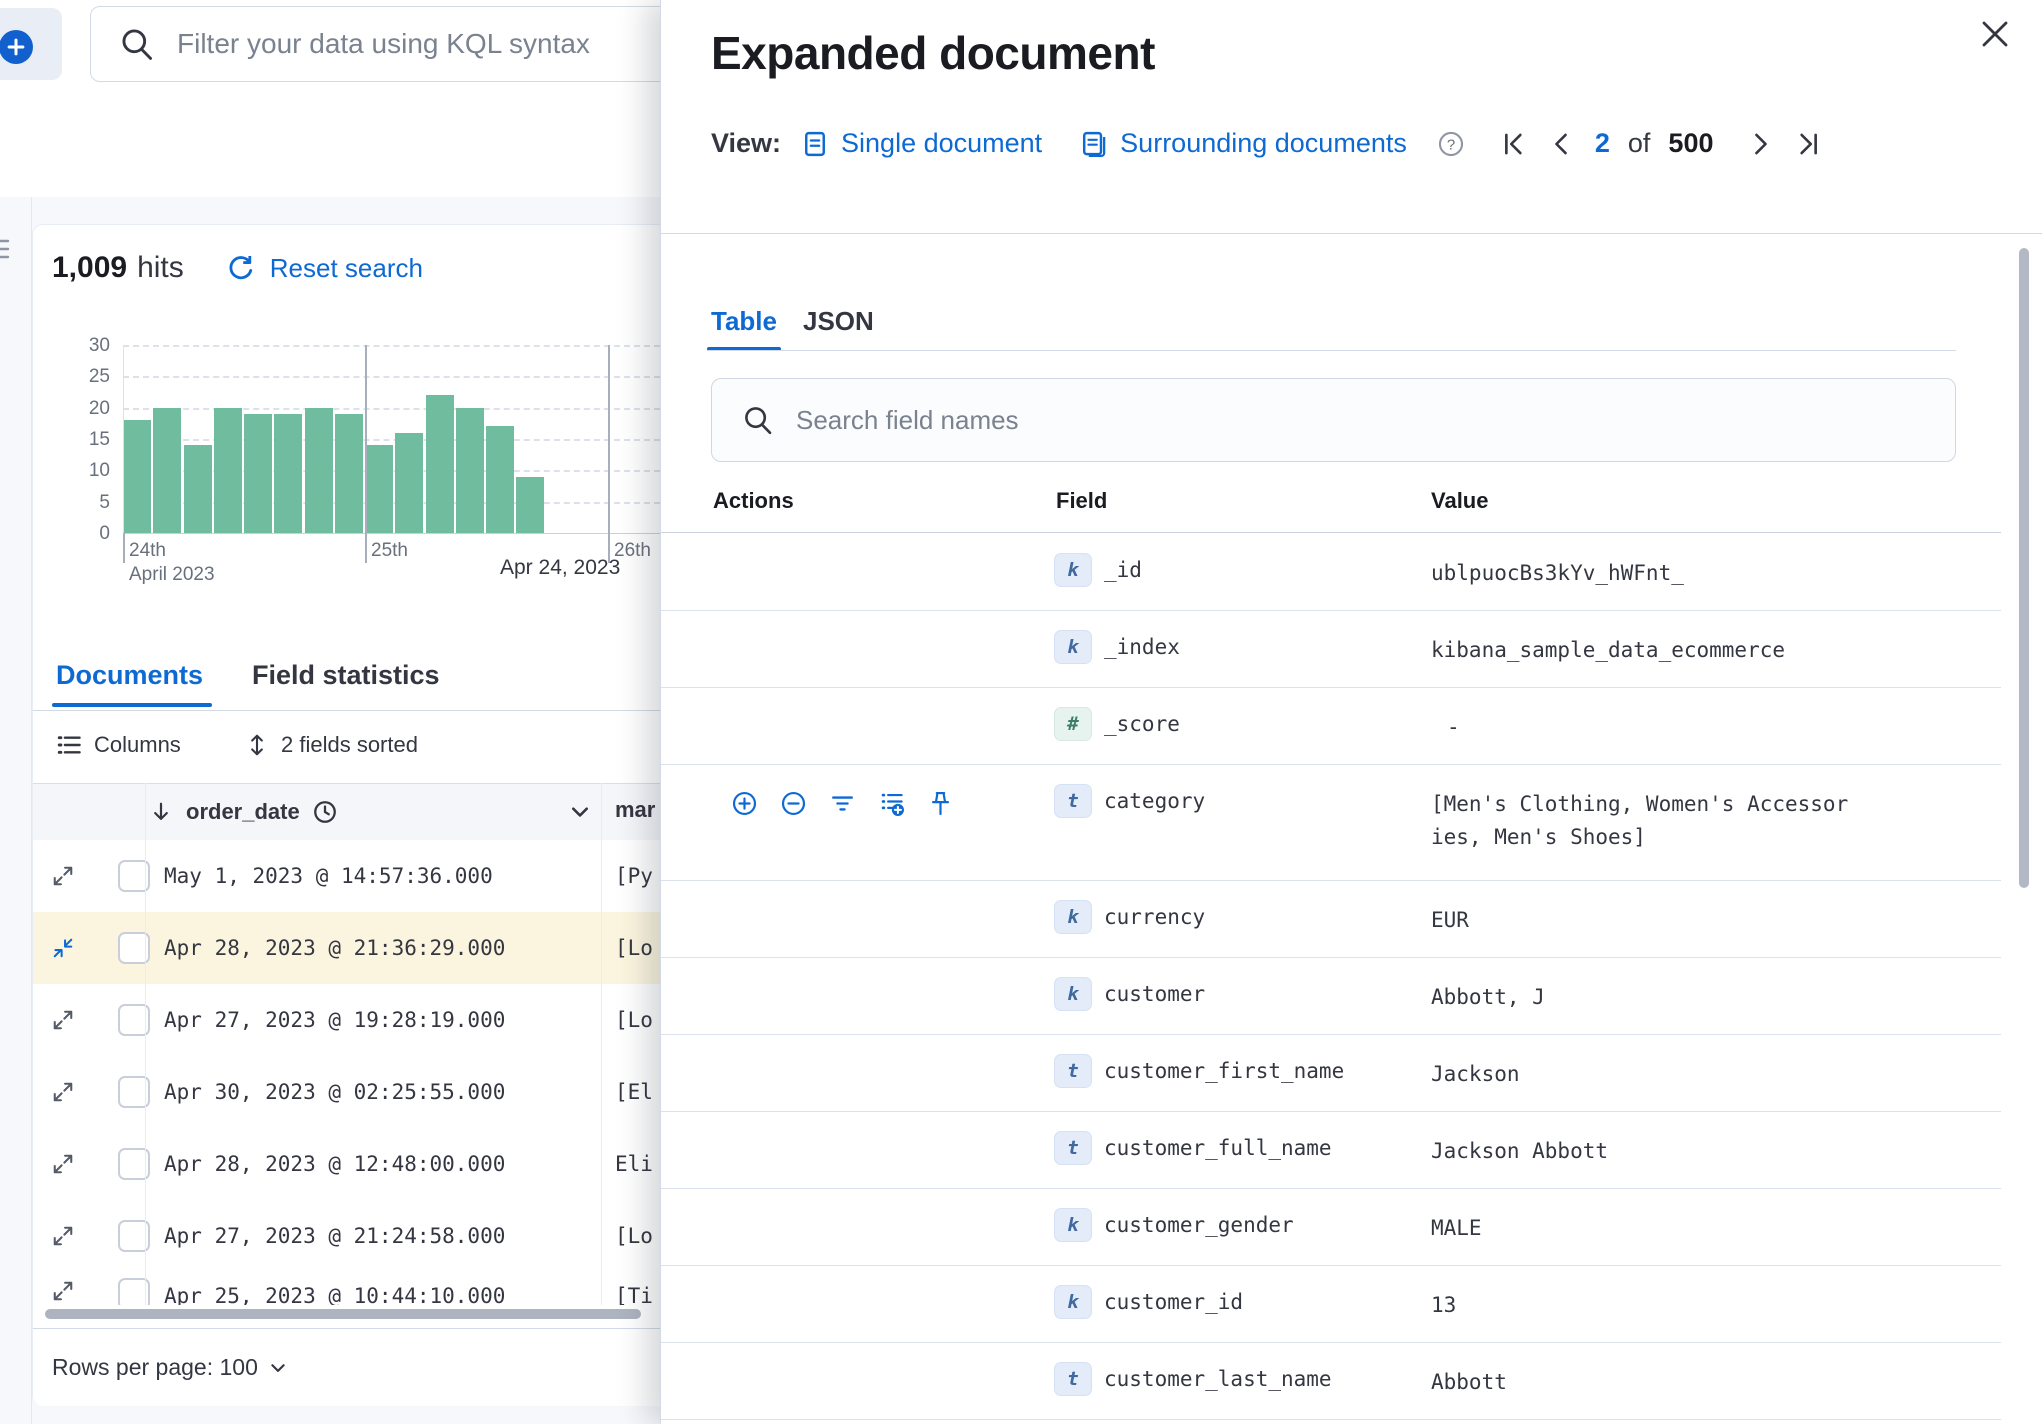  I want to click on collapsed-panel-icon-fragment, so click(6, 249).